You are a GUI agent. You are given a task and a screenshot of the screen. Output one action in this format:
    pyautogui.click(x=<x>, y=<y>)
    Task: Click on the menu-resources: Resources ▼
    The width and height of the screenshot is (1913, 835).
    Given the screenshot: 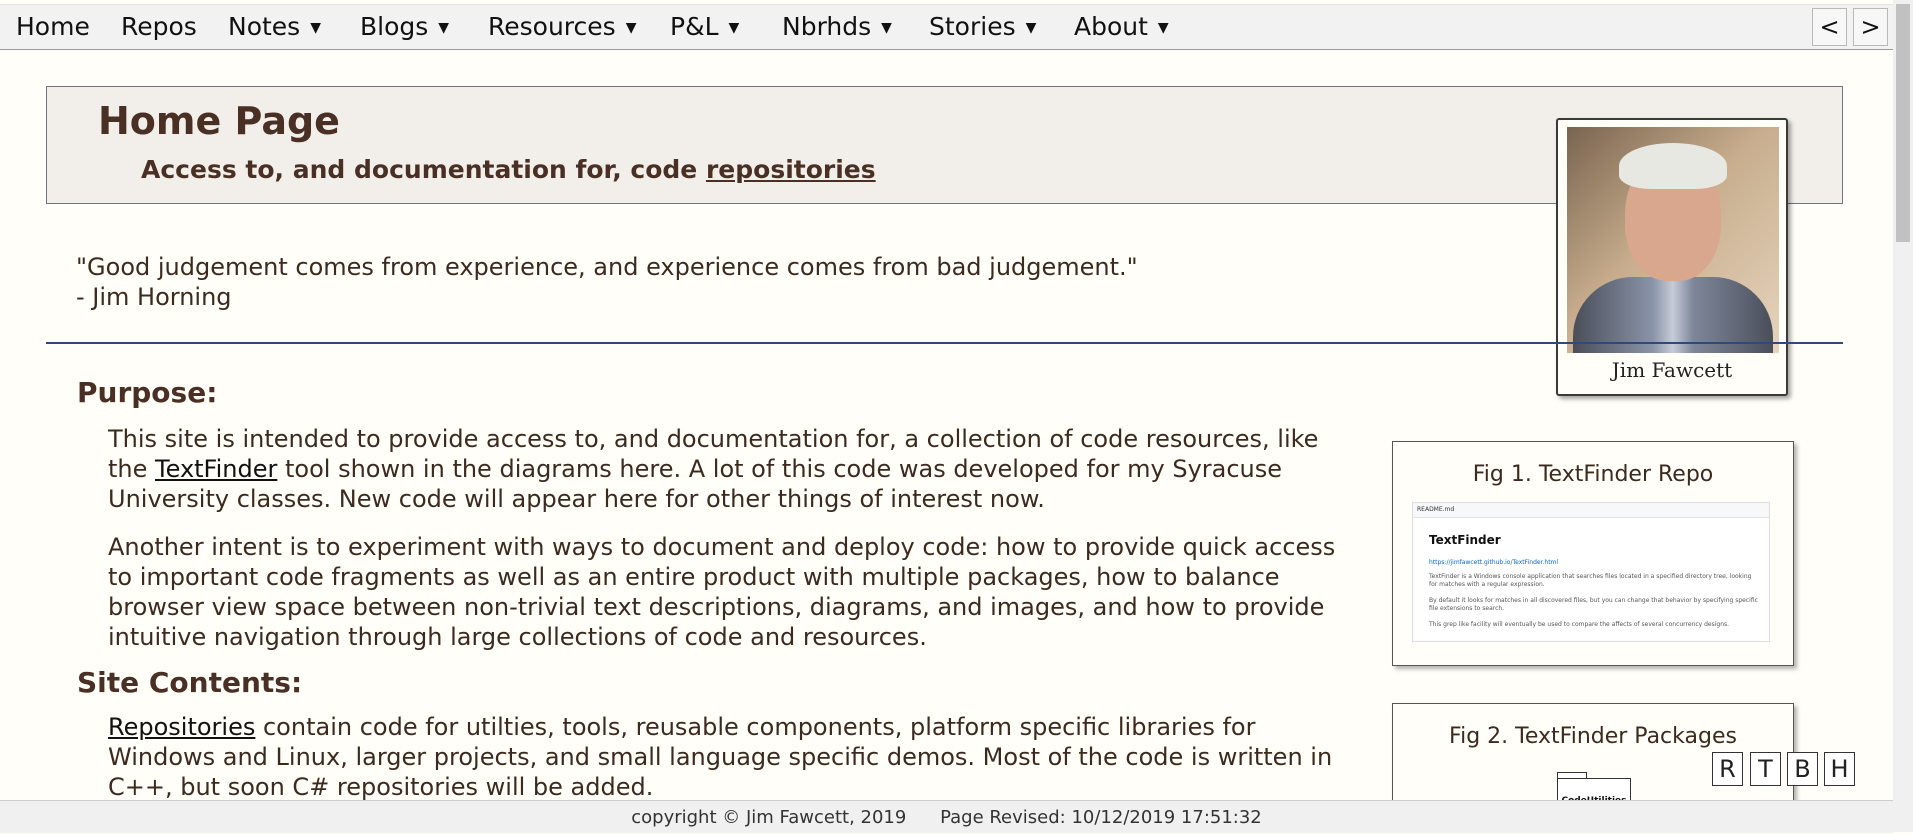 What is the action you would take?
    pyautogui.click(x=562, y=27)
    